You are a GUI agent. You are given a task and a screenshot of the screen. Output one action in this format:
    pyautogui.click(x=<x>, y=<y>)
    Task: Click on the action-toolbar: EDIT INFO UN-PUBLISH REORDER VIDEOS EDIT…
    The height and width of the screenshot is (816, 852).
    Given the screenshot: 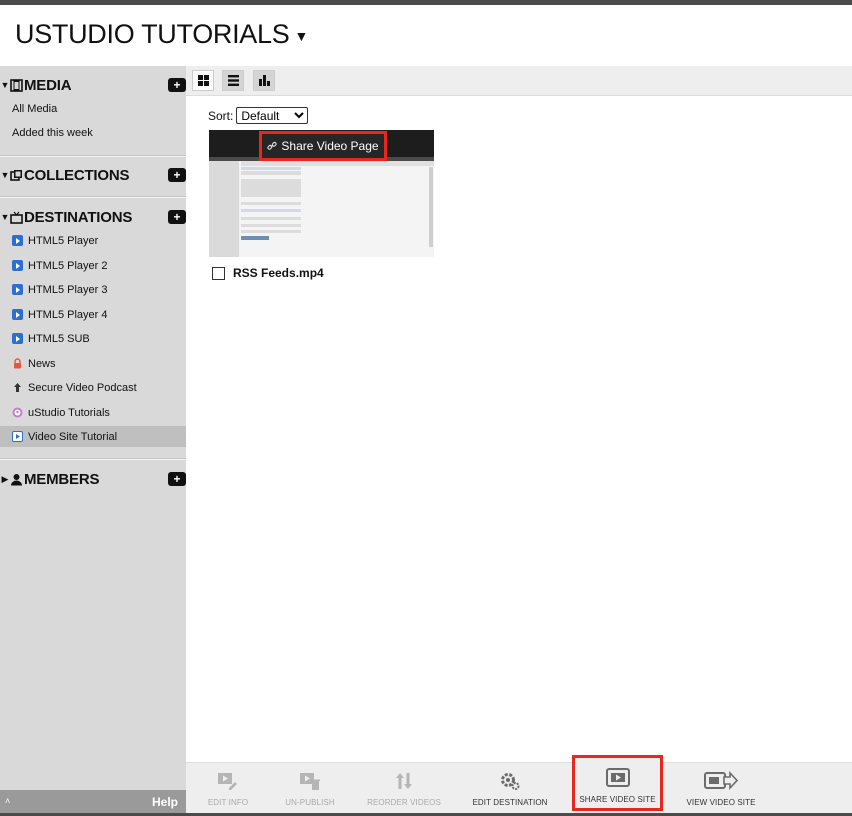 What is the action you would take?
    pyautogui.click(x=519, y=784)
    